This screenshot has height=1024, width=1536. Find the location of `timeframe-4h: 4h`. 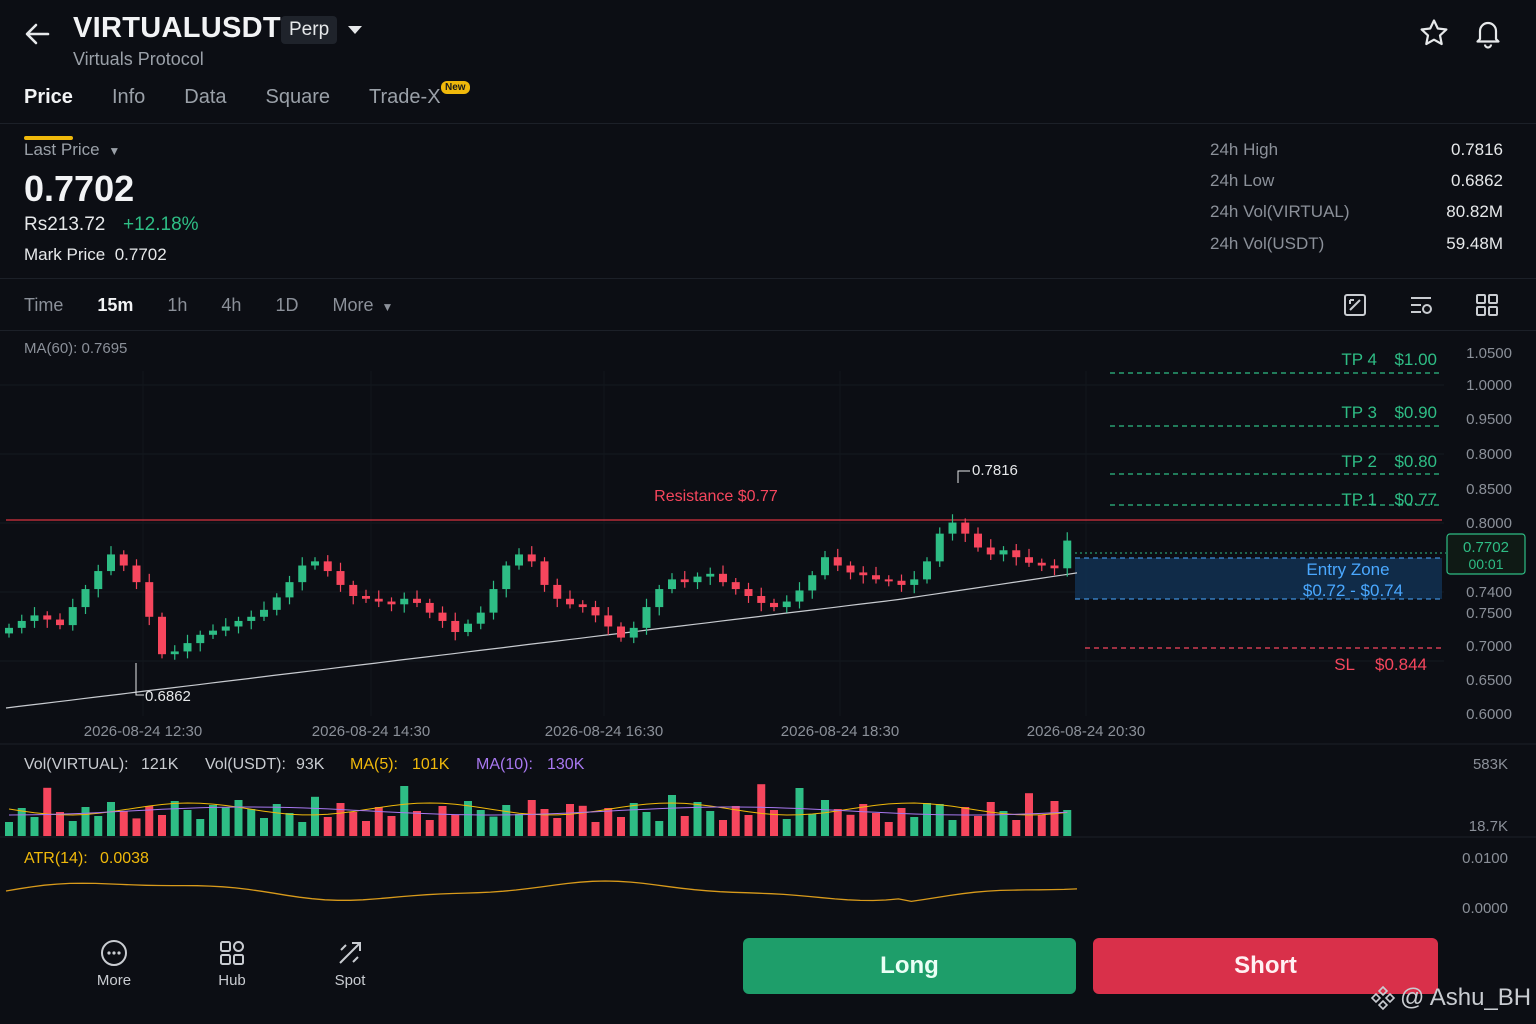

timeframe-4h: 4h is located at coordinates (231, 305).